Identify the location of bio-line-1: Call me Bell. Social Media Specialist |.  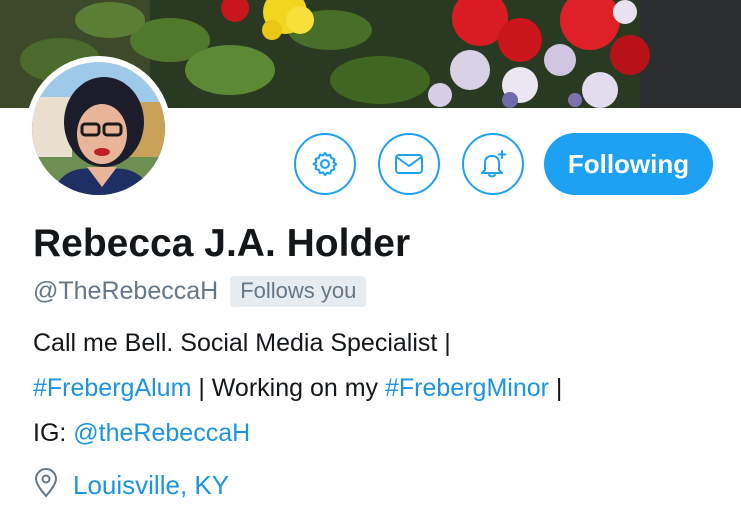
(242, 343).